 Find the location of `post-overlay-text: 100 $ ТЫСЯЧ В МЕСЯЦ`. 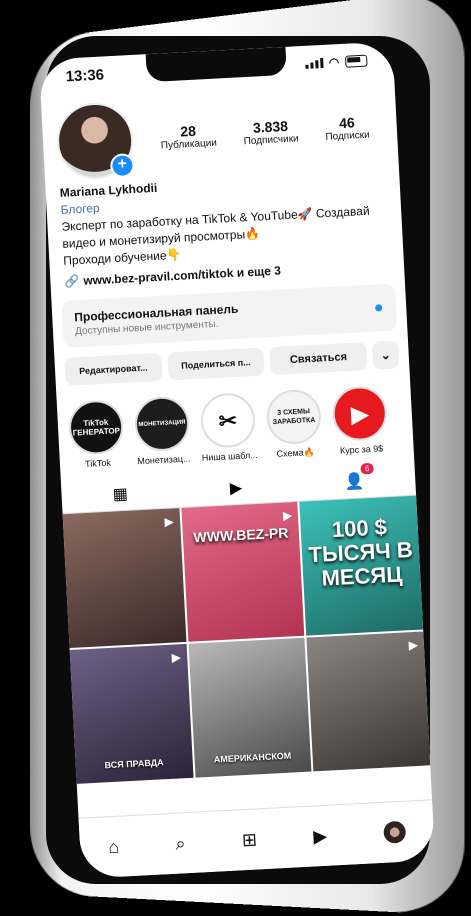

post-overlay-text: 100 $ ТЫСЯЧ В МЕСЯЦ is located at coordinates (360, 552).